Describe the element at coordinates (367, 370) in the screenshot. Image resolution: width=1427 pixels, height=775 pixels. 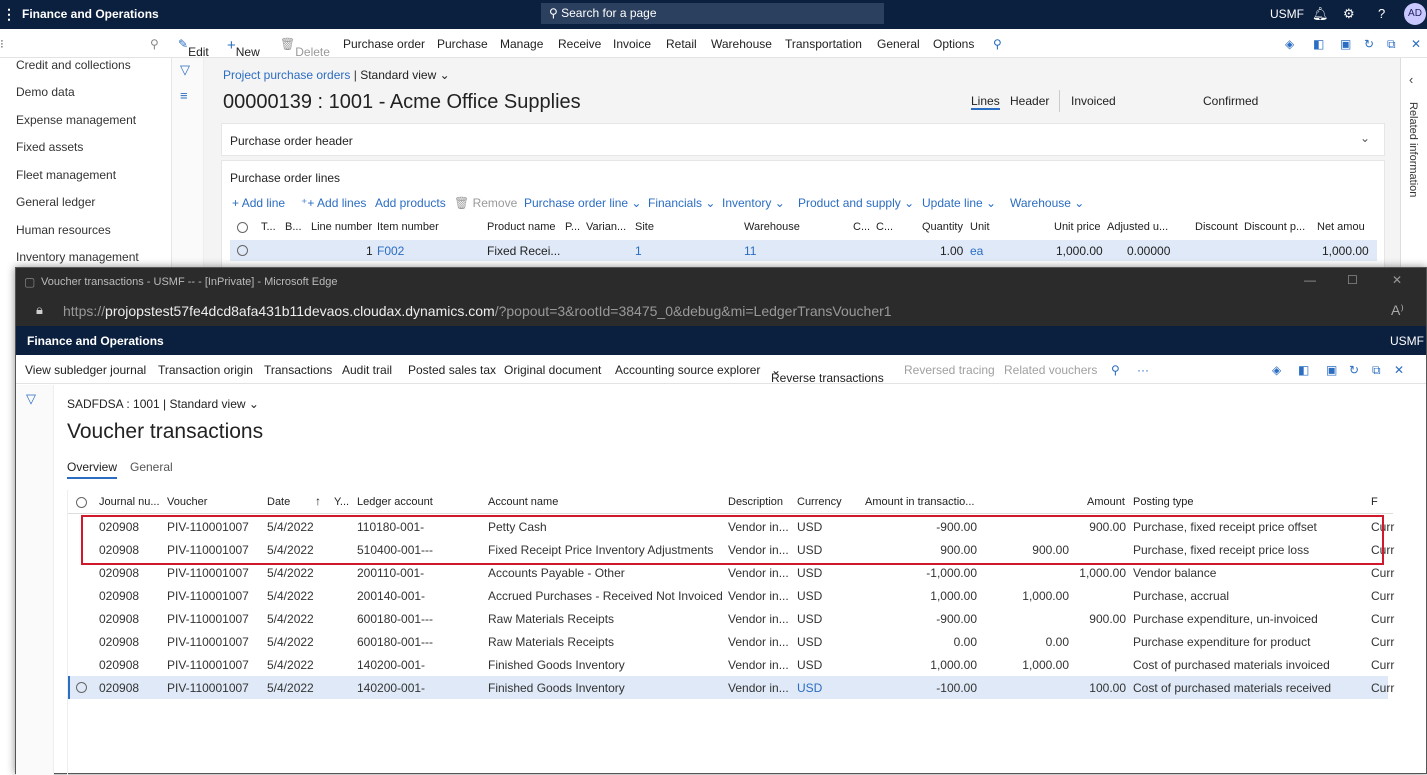
I see `audit-trail-button: Audit trail` at that location.